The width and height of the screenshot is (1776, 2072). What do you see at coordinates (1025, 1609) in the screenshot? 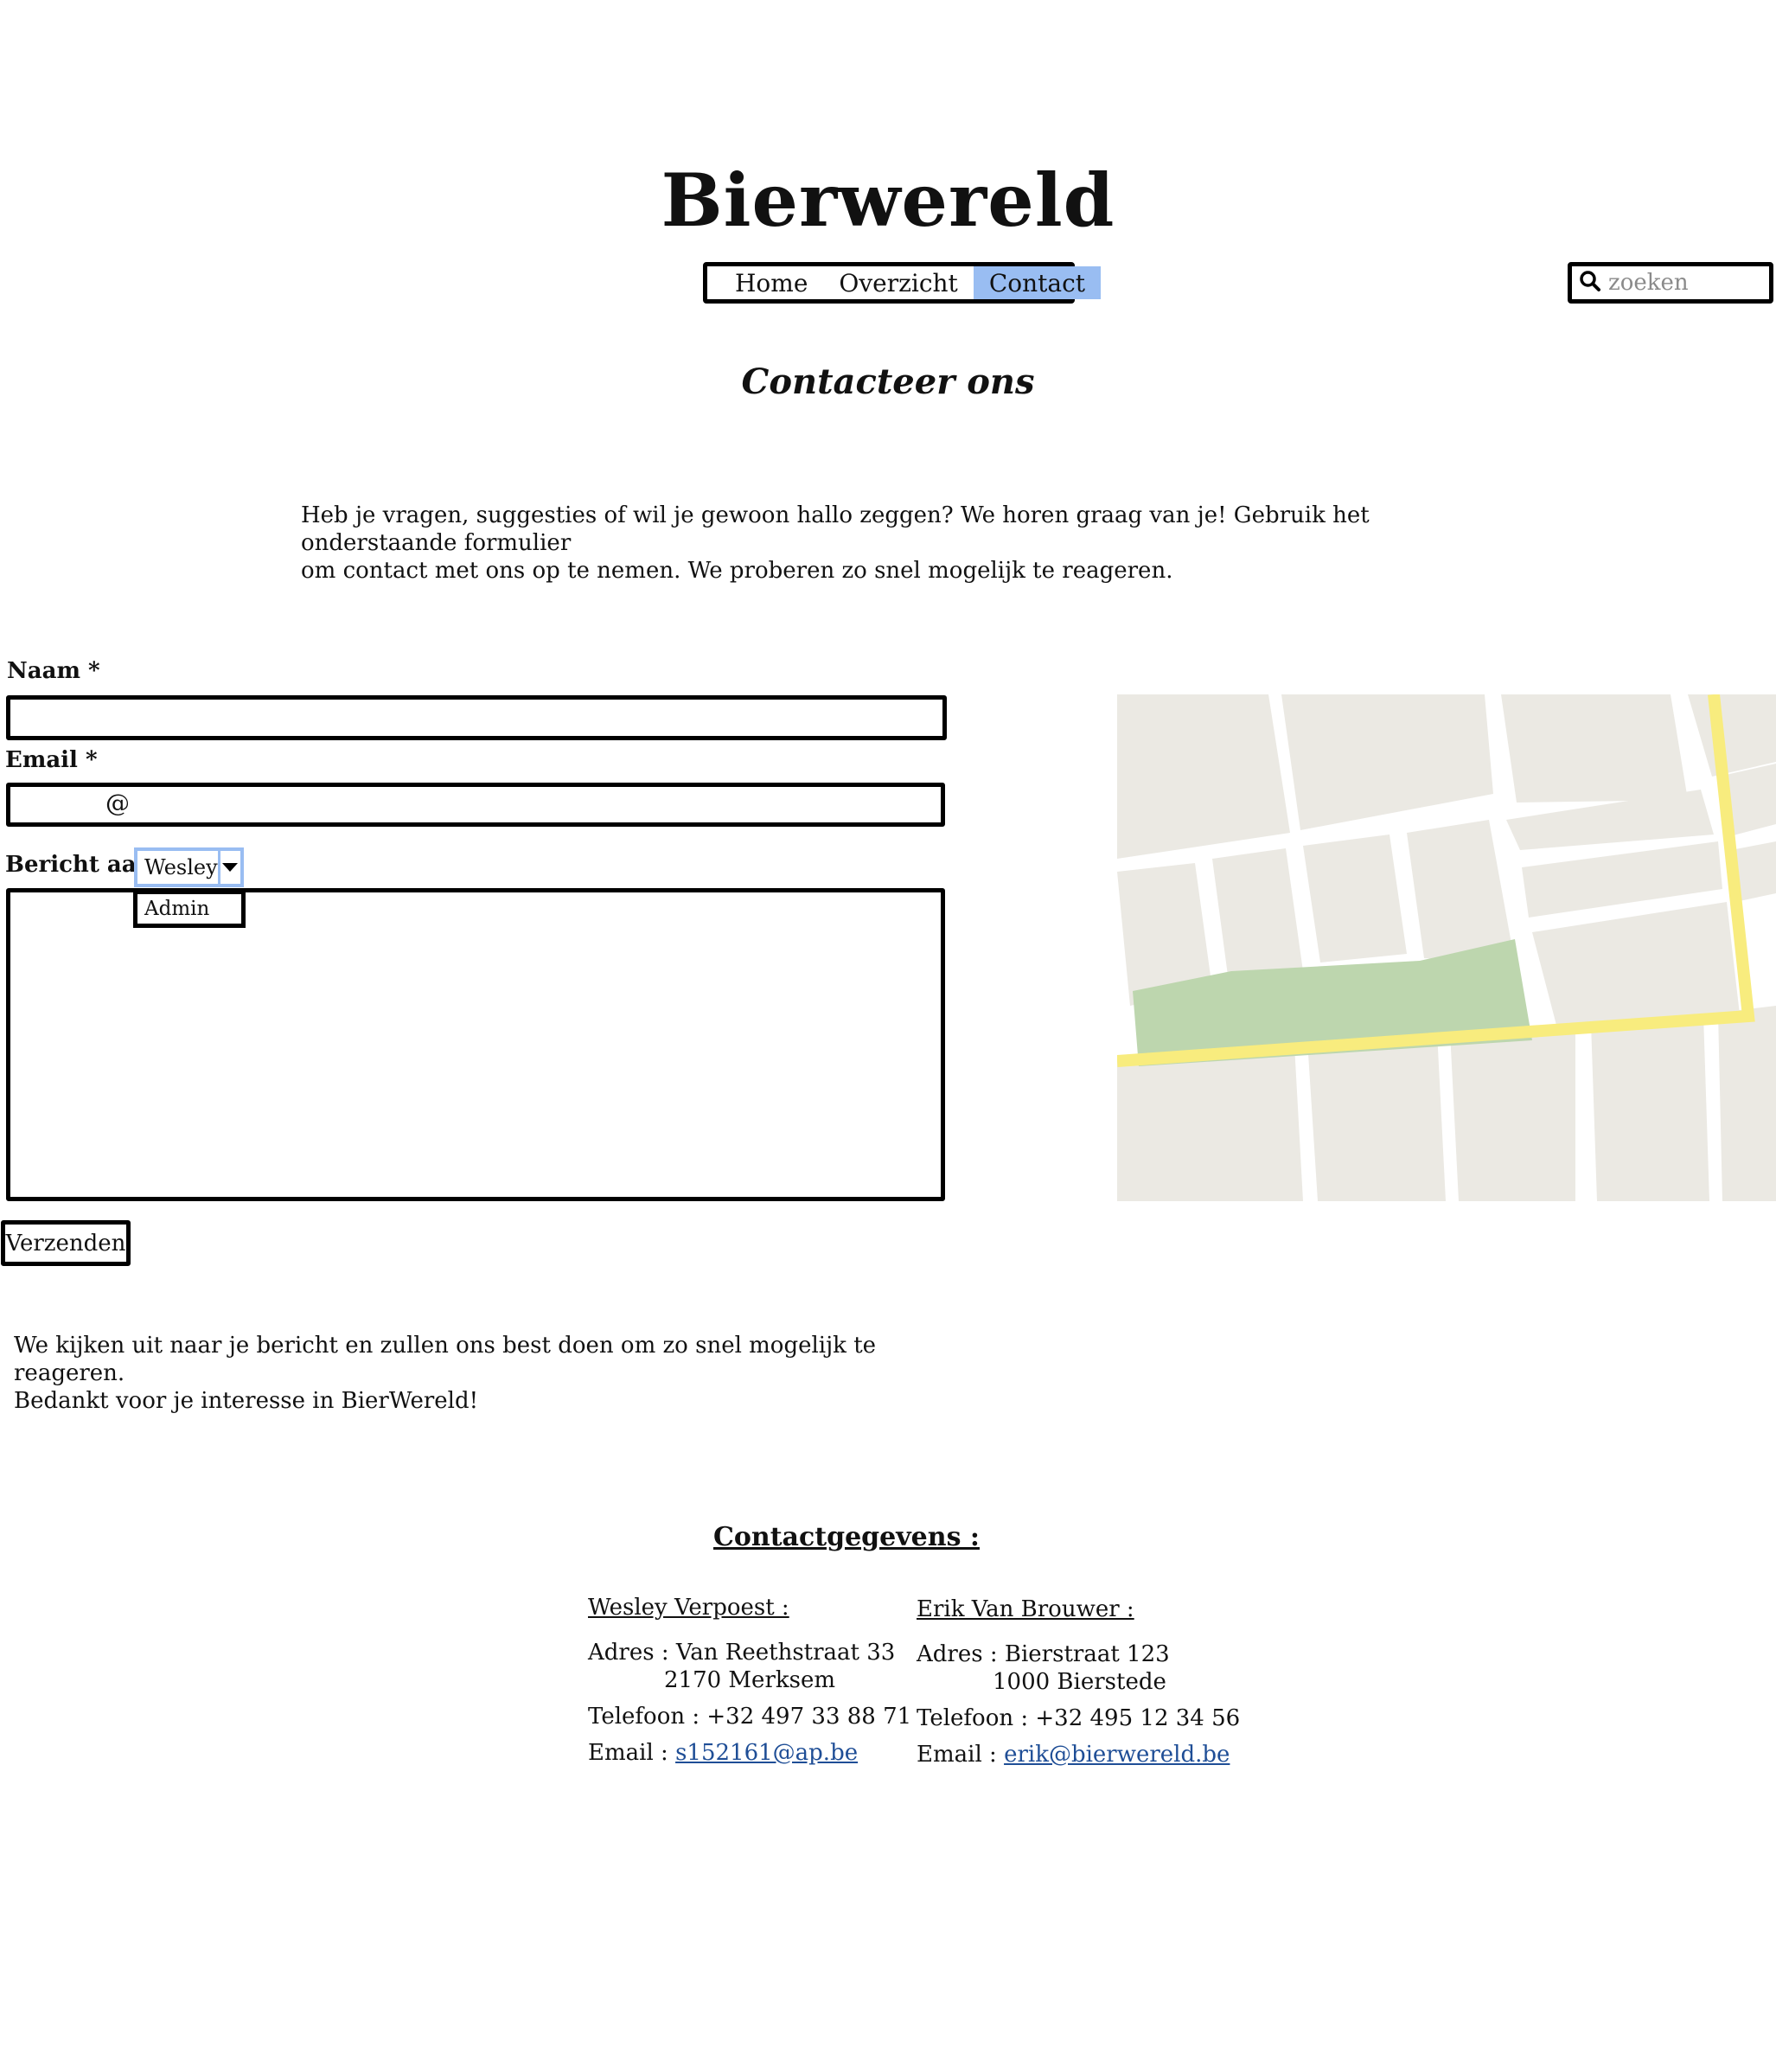
I see `contact-name: Erik Van Brouwer :` at bounding box center [1025, 1609].